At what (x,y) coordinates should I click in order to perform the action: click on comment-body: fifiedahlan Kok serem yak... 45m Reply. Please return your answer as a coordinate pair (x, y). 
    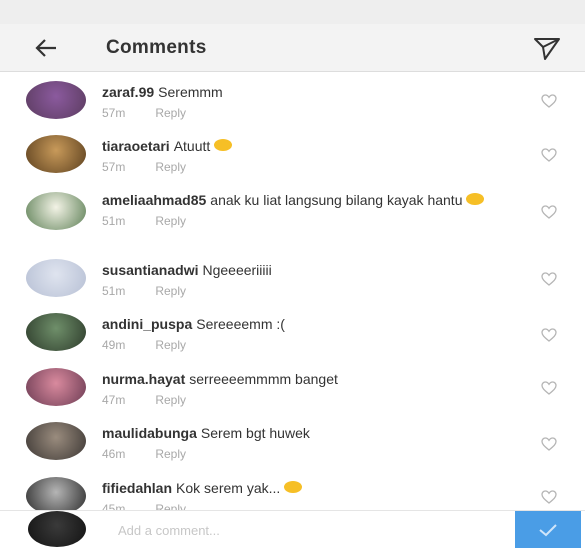
    Looking at the image, I should click on (302, 494).